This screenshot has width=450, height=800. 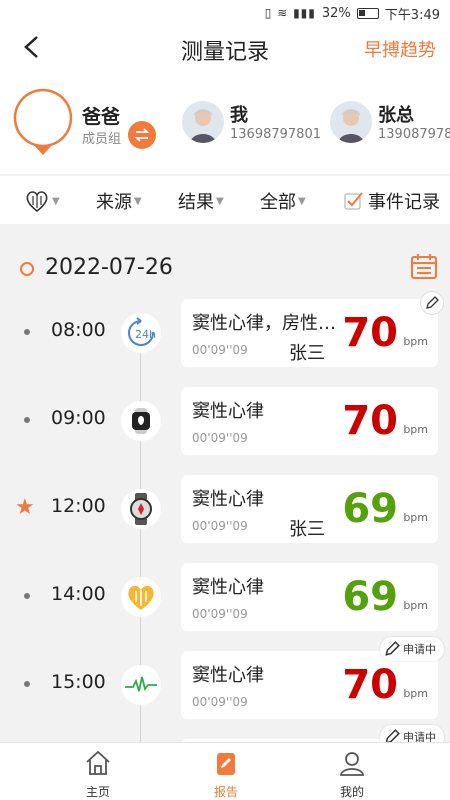 I want to click on event-record-checkbox: 事件记录, so click(x=392, y=201).